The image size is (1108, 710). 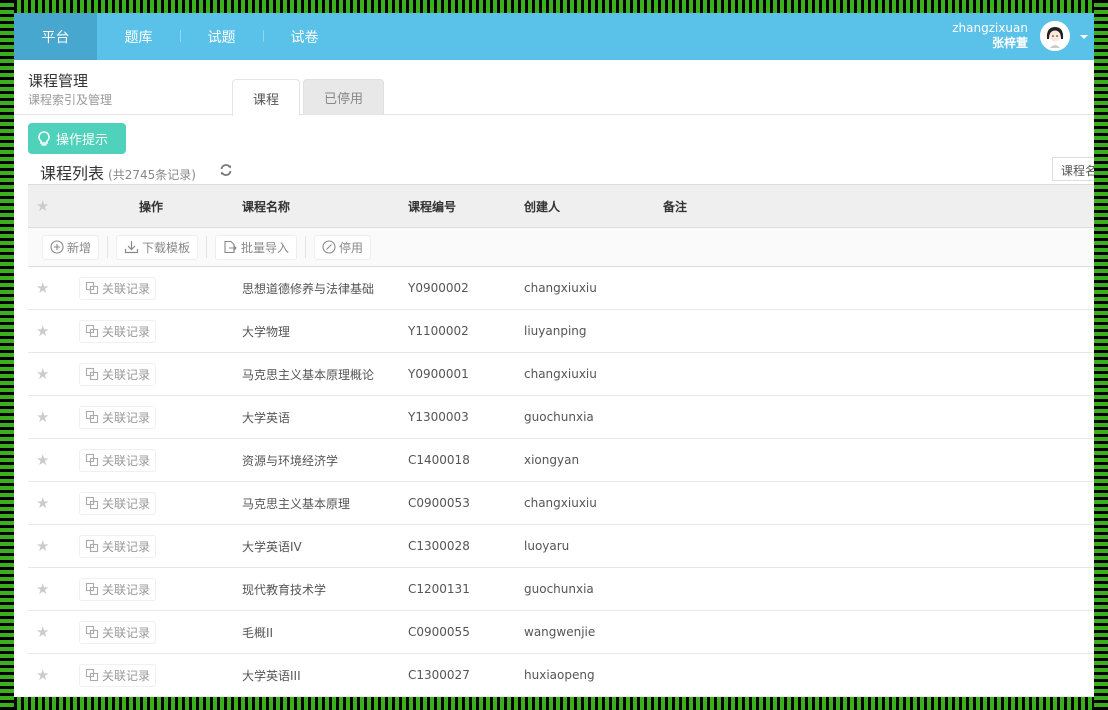 What do you see at coordinates (284, 589) in the screenshot?
I see `course-name: 现代教育技术学` at bounding box center [284, 589].